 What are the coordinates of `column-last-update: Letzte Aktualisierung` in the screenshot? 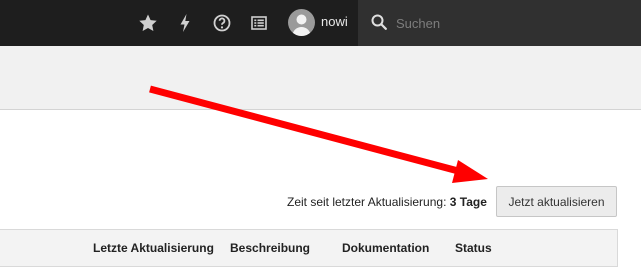 It's located at (153, 248).